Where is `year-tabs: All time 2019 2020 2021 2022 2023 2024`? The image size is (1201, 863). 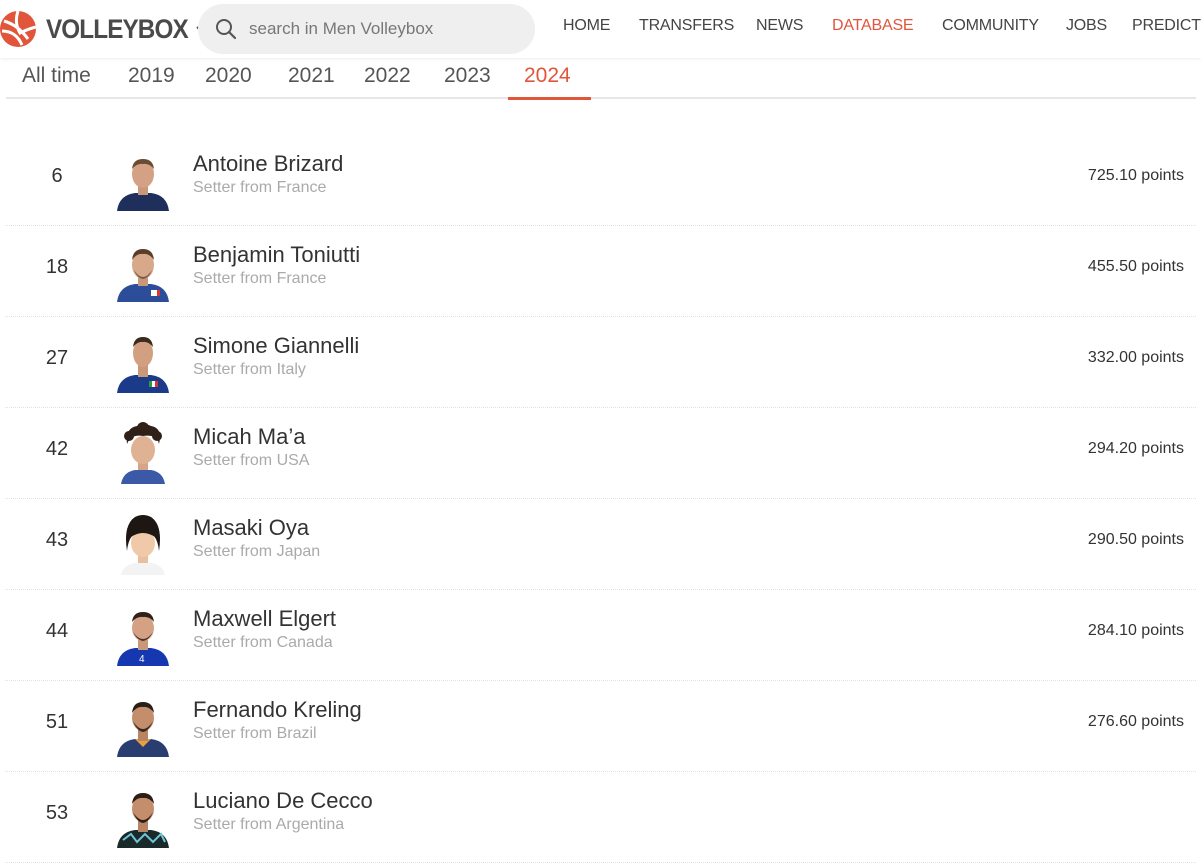 year-tabs: All time 2019 2020 2021 2022 2023 2024 is located at coordinates (600, 80).